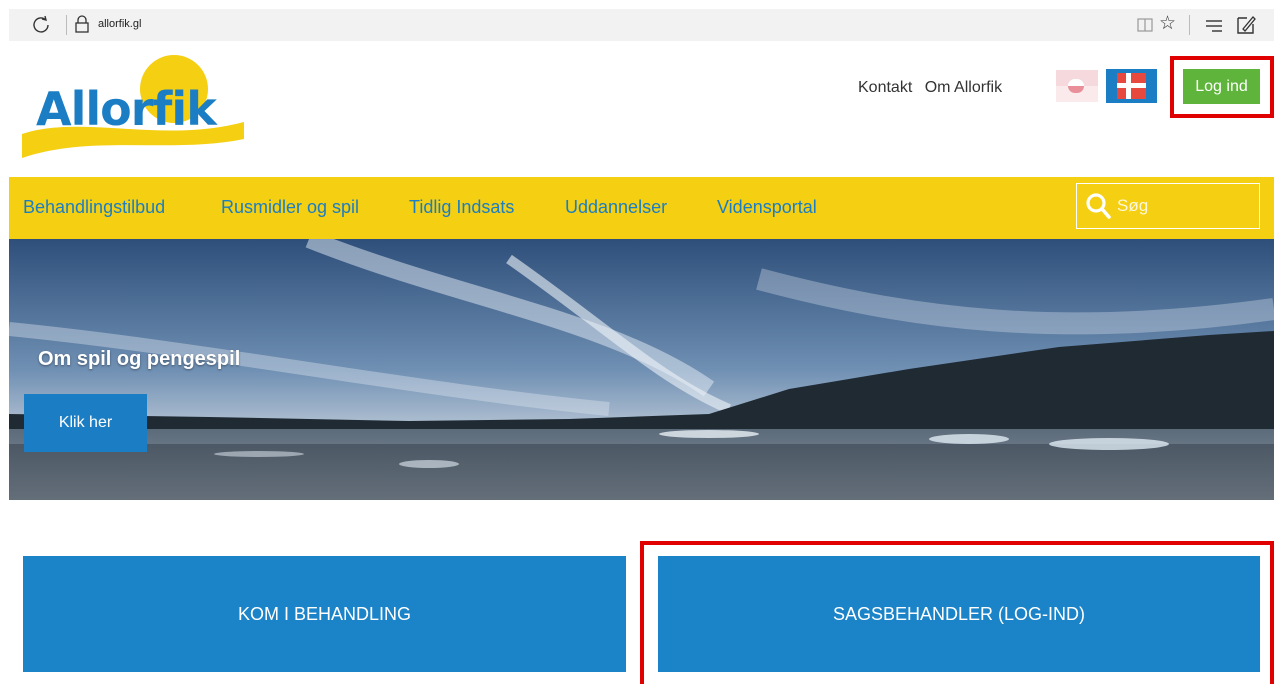 The height and width of the screenshot is (684, 1274). I want to click on address-bar-url: allorfik.gl, so click(119, 24).